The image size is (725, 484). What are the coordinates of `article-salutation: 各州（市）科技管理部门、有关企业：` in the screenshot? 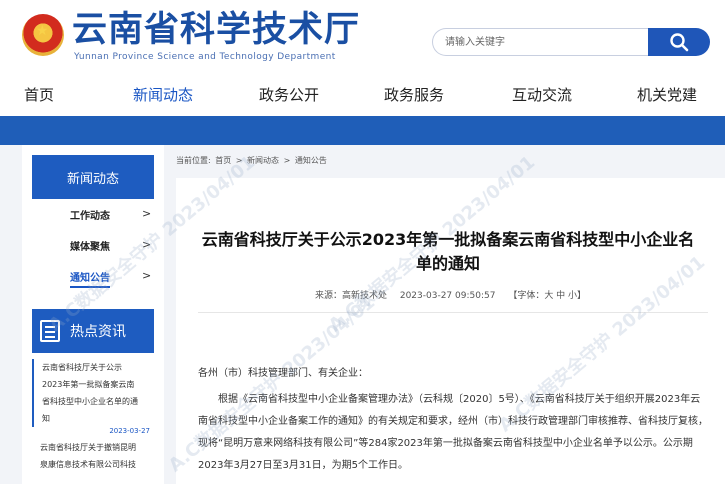 It's located at (283, 373).